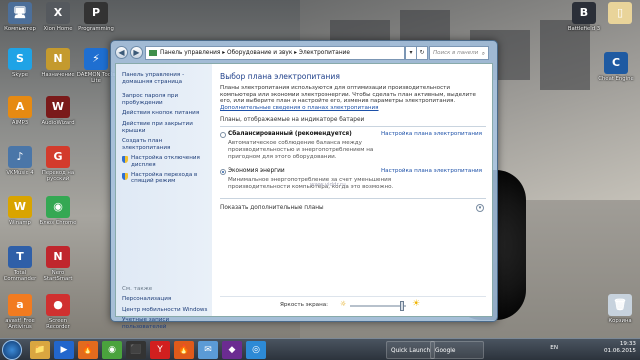  I want to click on link-personalization: Персонализация, so click(165, 299).